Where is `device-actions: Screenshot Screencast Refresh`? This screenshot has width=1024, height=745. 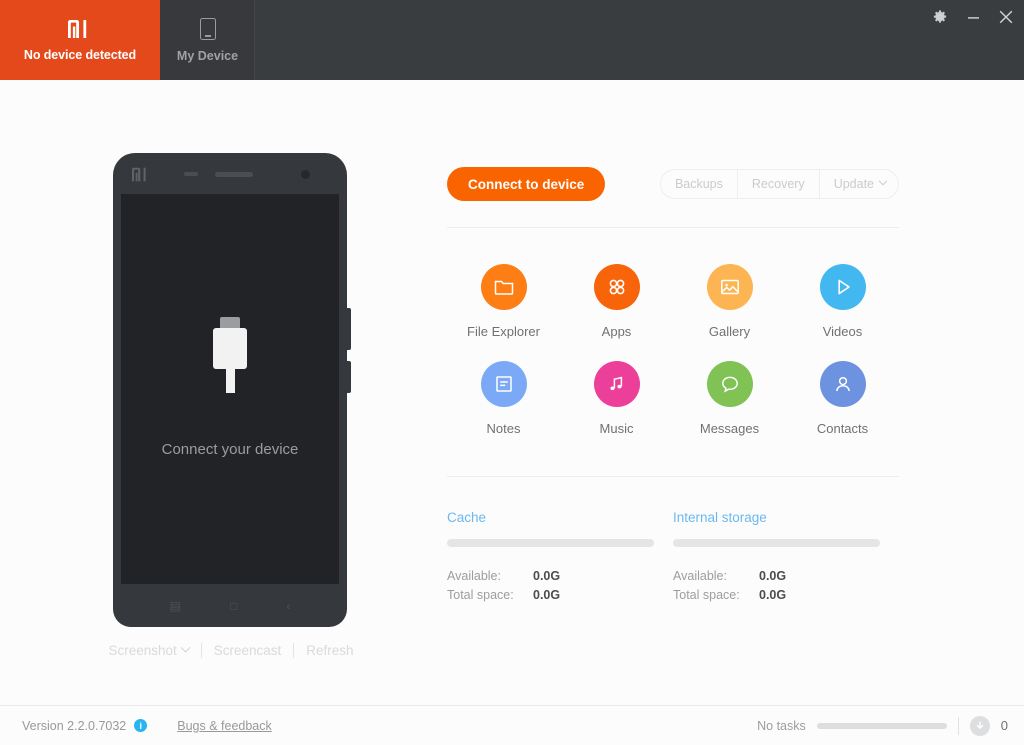
device-actions: Screenshot Screencast Refresh is located at coordinates (231, 650).